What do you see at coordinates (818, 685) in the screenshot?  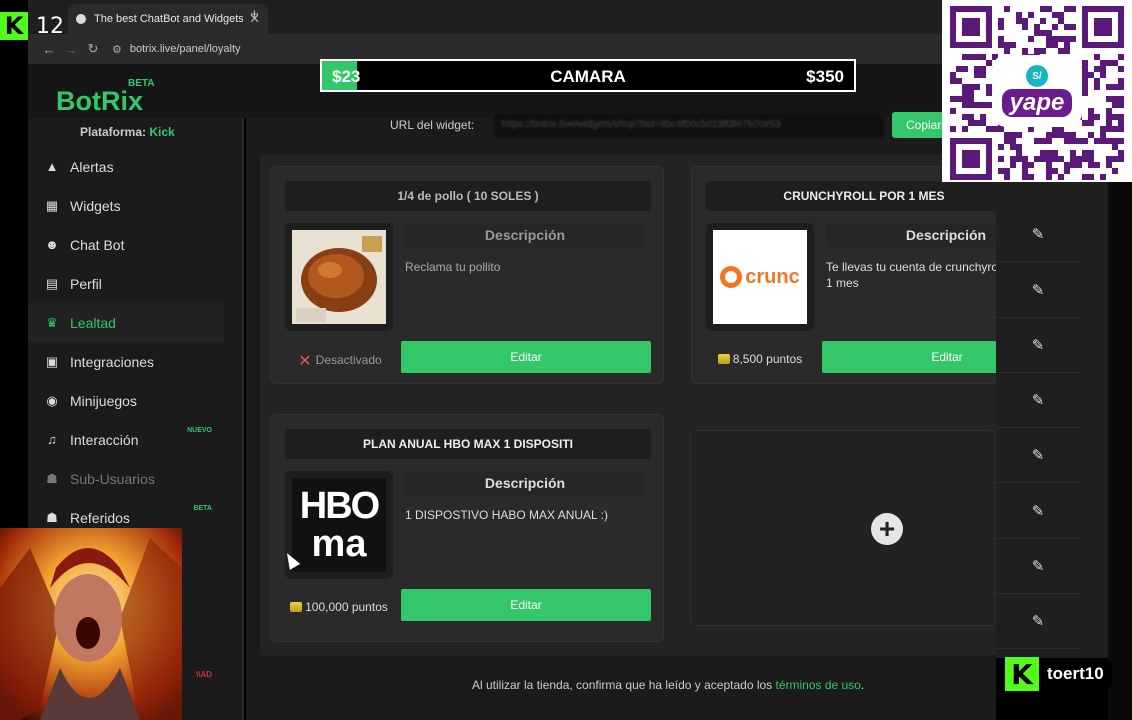 I see `terms-link: términos de uso` at bounding box center [818, 685].